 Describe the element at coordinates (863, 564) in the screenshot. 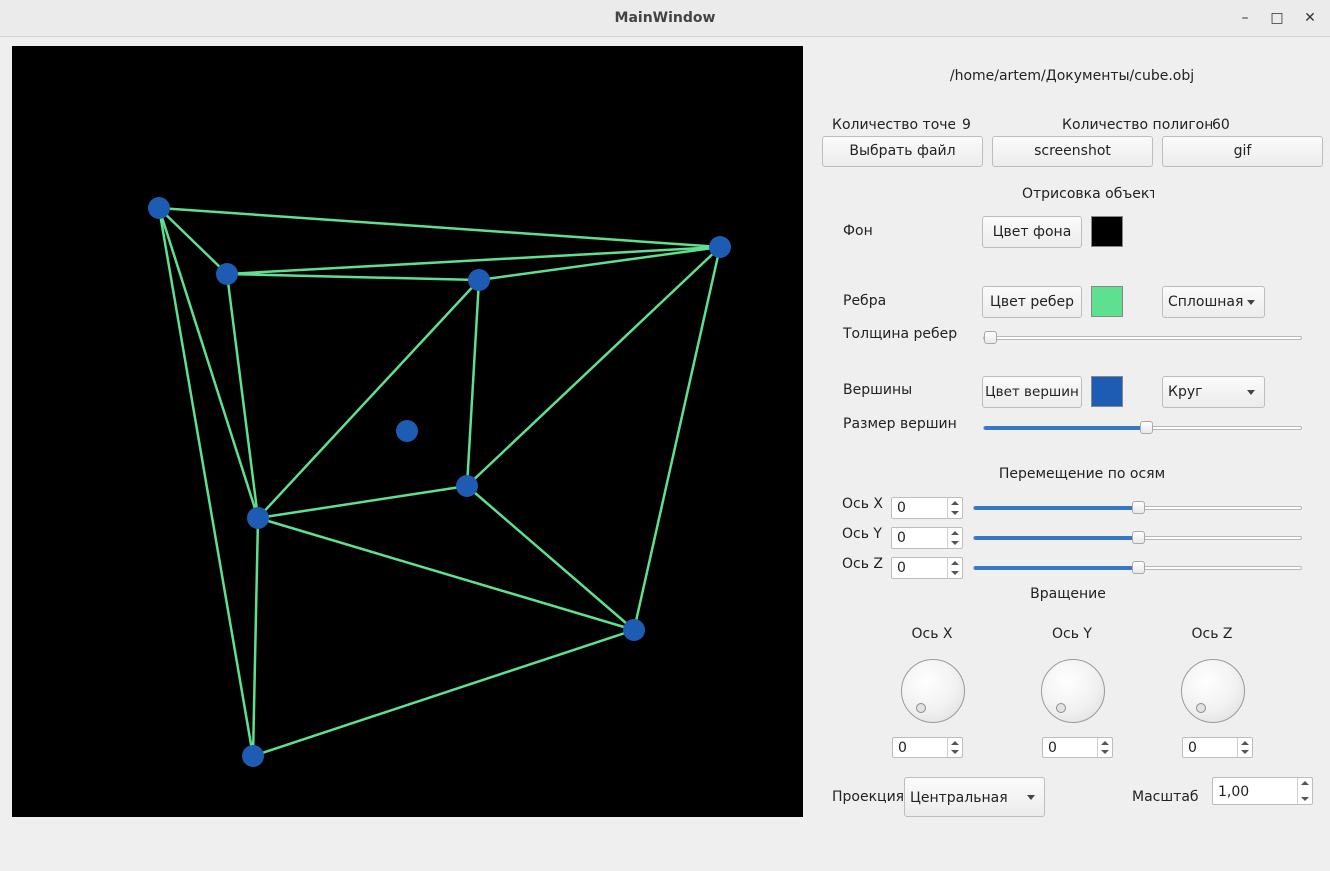

I see `move-z-label: Ось Z` at that location.